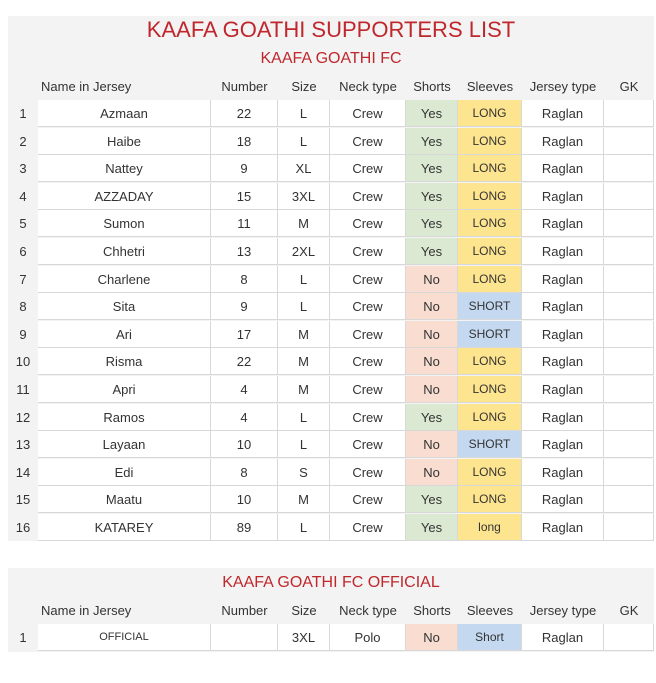 The image size is (656, 683). I want to click on name-cell: Sumon, so click(124, 224).